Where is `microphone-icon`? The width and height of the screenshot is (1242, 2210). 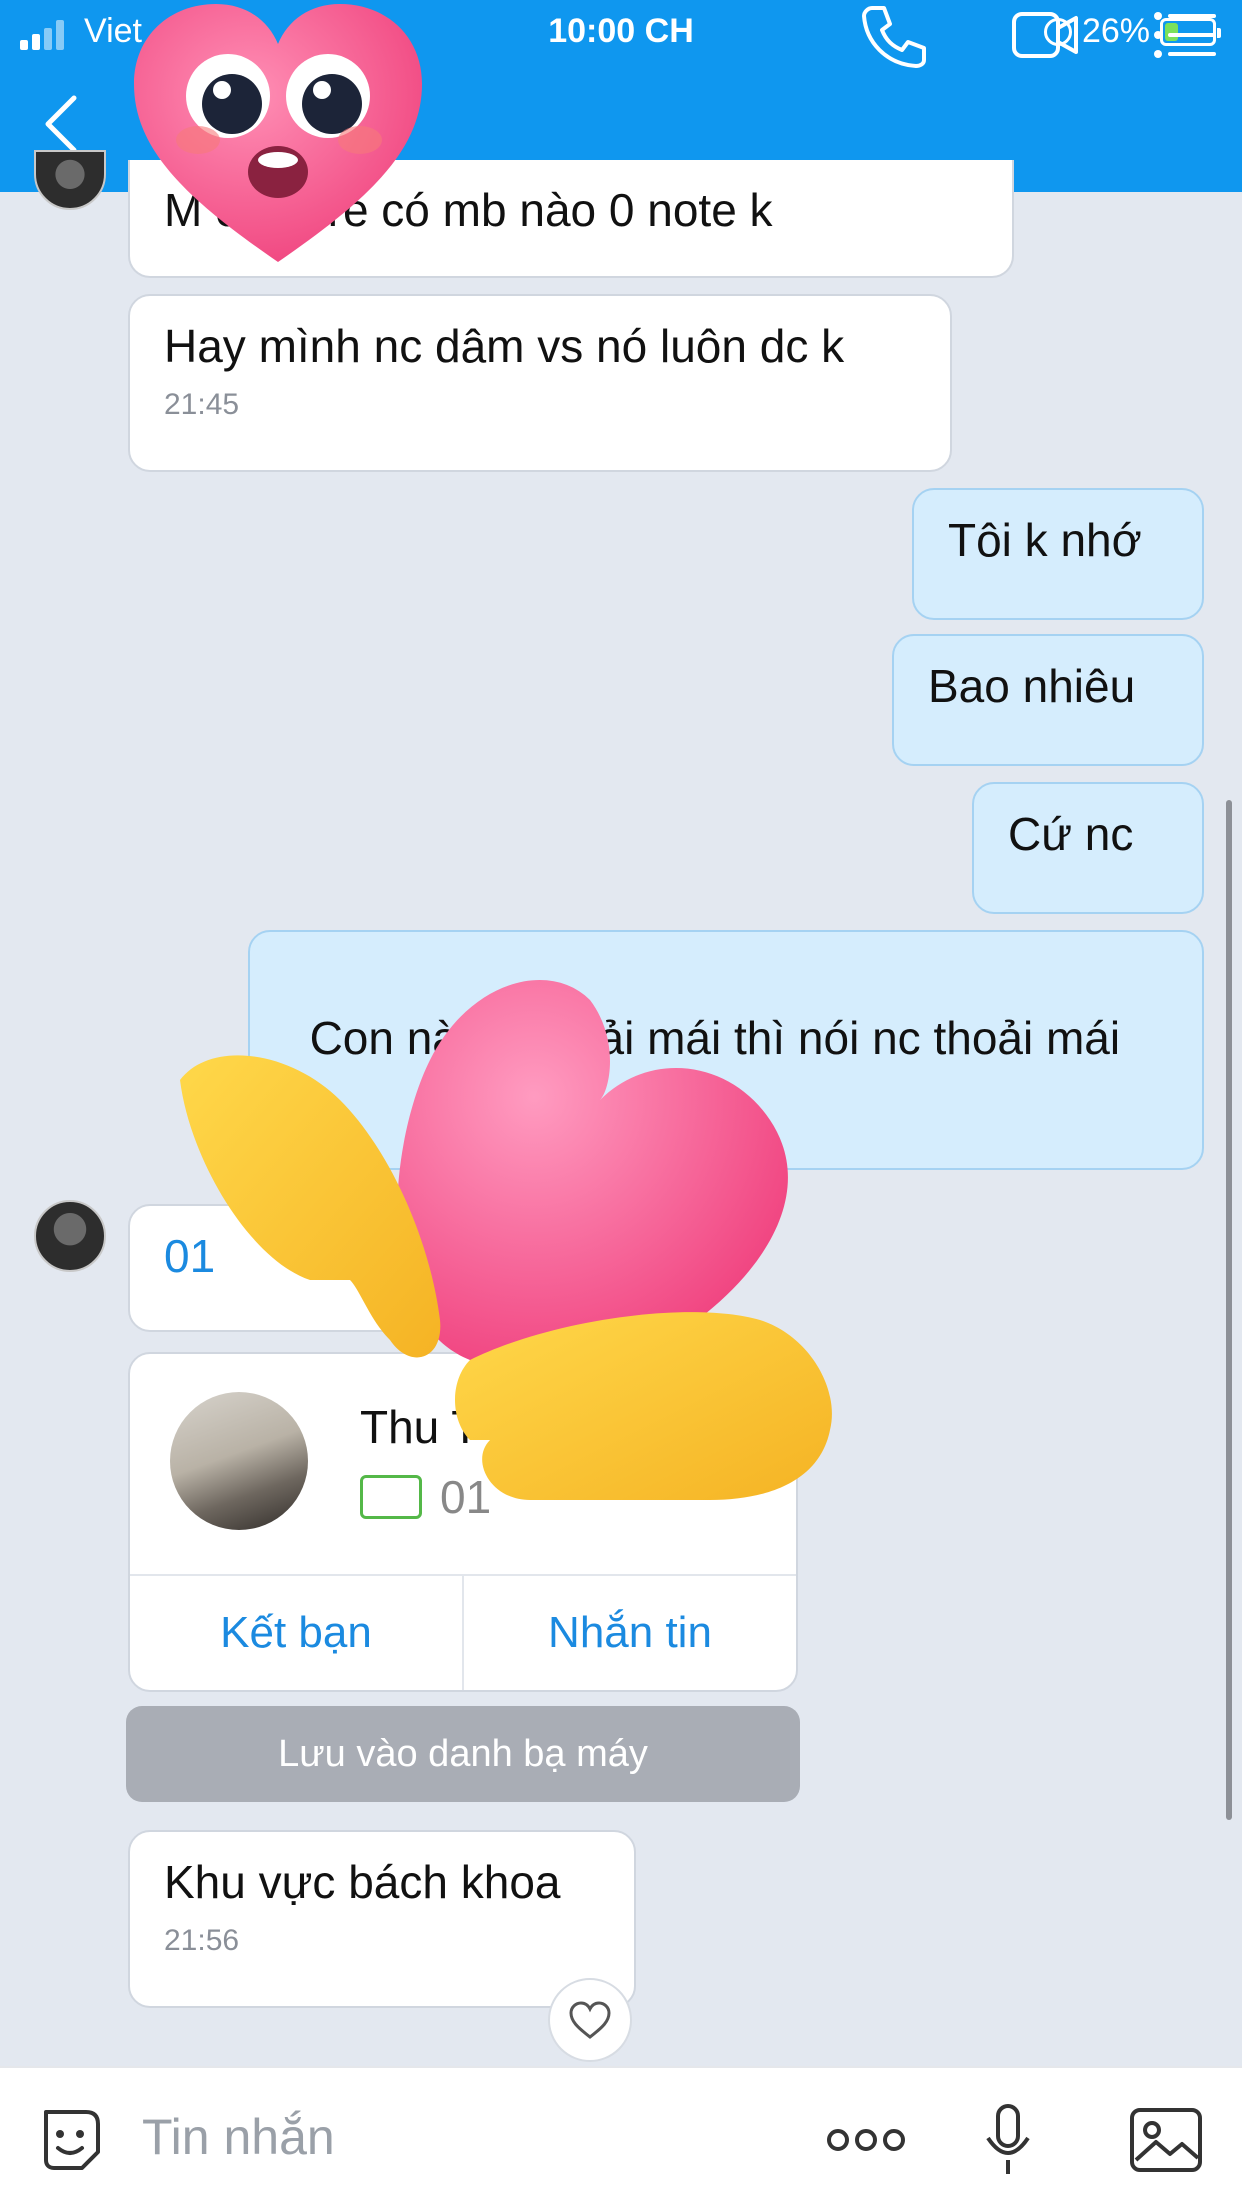 microphone-icon is located at coordinates (1008, 2140).